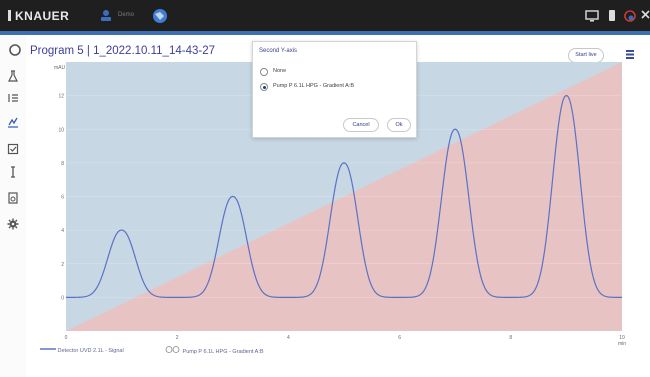 The height and width of the screenshot is (377, 650). I want to click on y-tick-label: 0, so click(62, 298).